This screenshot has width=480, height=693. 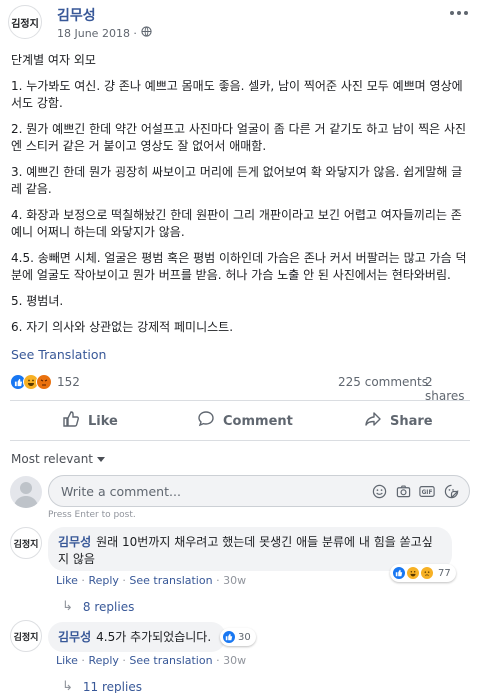 What do you see at coordinates (206, 421) in the screenshot?
I see `comment-icon` at bounding box center [206, 421].